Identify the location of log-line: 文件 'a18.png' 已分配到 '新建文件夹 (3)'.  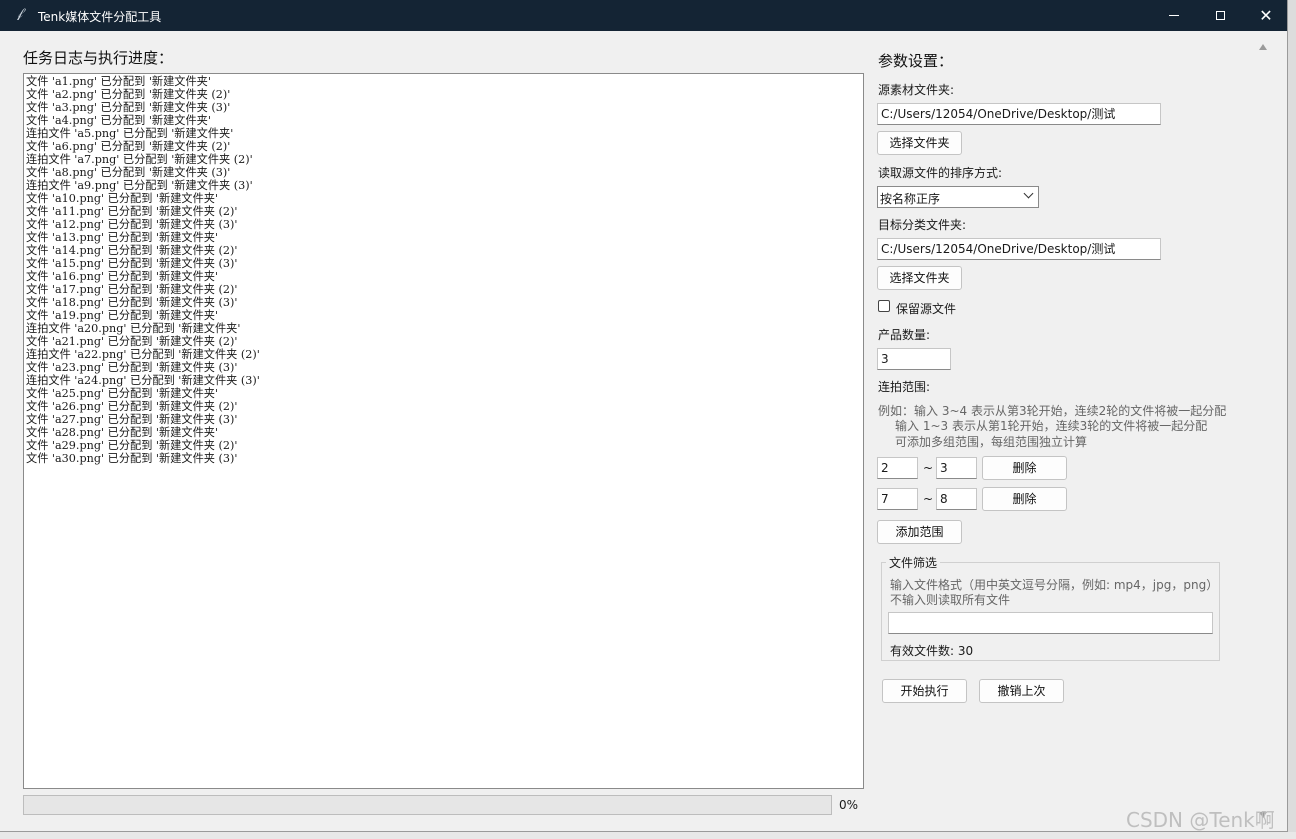
(132, 302).